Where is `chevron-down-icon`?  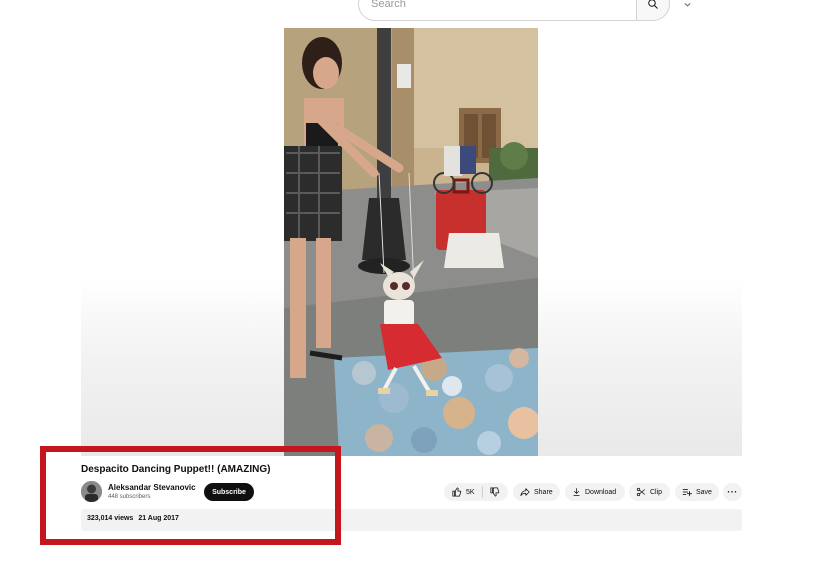
chevron-down-icon is located at coordinates (687, 5).